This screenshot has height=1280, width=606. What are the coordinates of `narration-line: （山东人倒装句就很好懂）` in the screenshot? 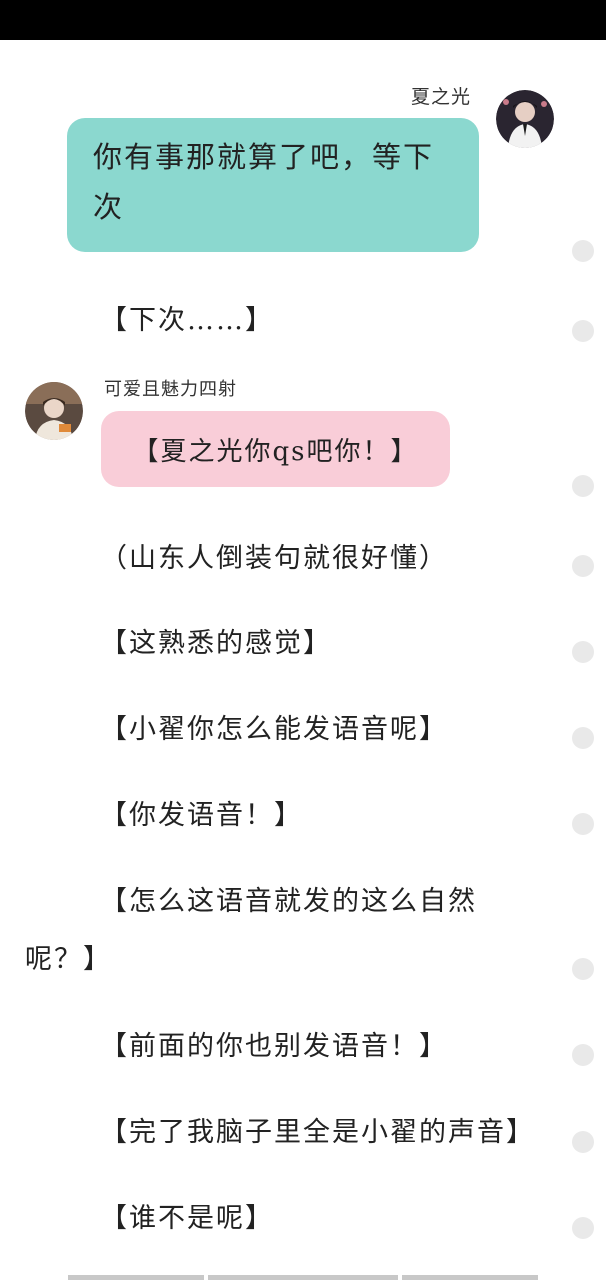 It's located at (274, 558).